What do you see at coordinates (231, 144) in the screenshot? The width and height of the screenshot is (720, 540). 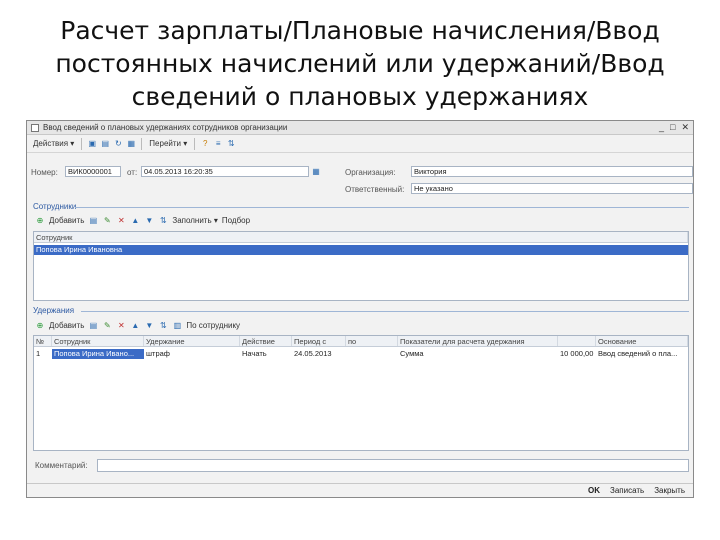 I see `hierarchy-icon: ⇅` at bounding box center [231, 144].